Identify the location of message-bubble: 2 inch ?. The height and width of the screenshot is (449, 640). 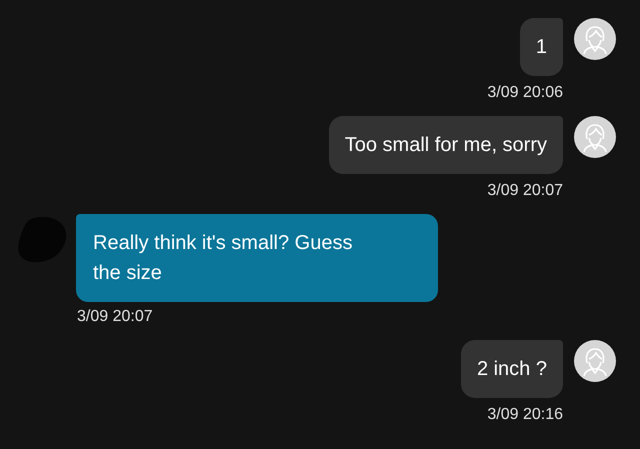
(511, 369).